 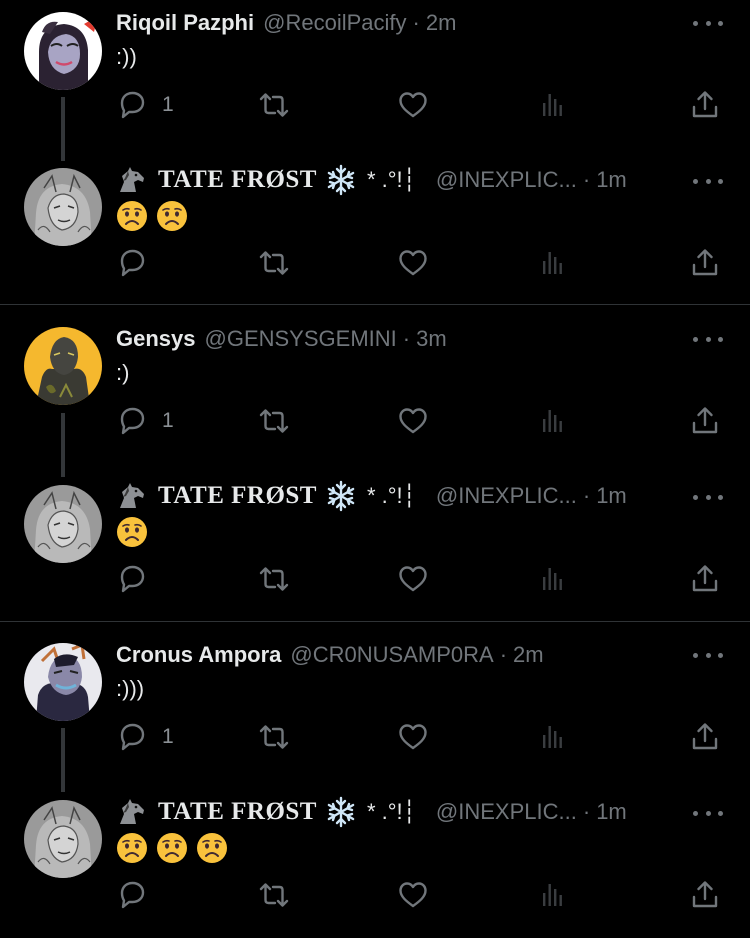 I want to click on tweet-header: Gensys @GENSYSGEMINI · 3m, so click(x=281, y=339).